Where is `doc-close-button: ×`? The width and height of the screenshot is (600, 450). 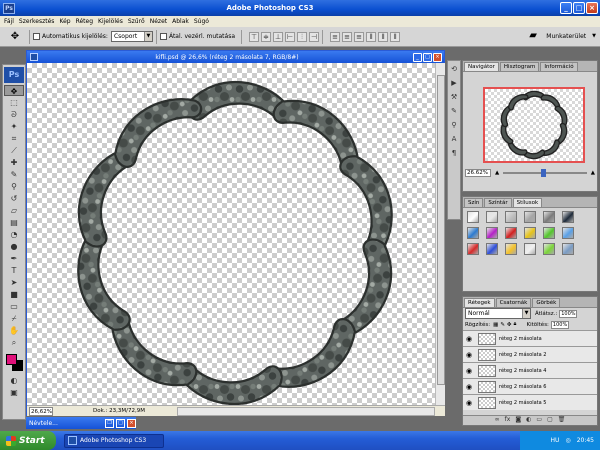
doc-close-button: × is located at coordinates (437, 57).